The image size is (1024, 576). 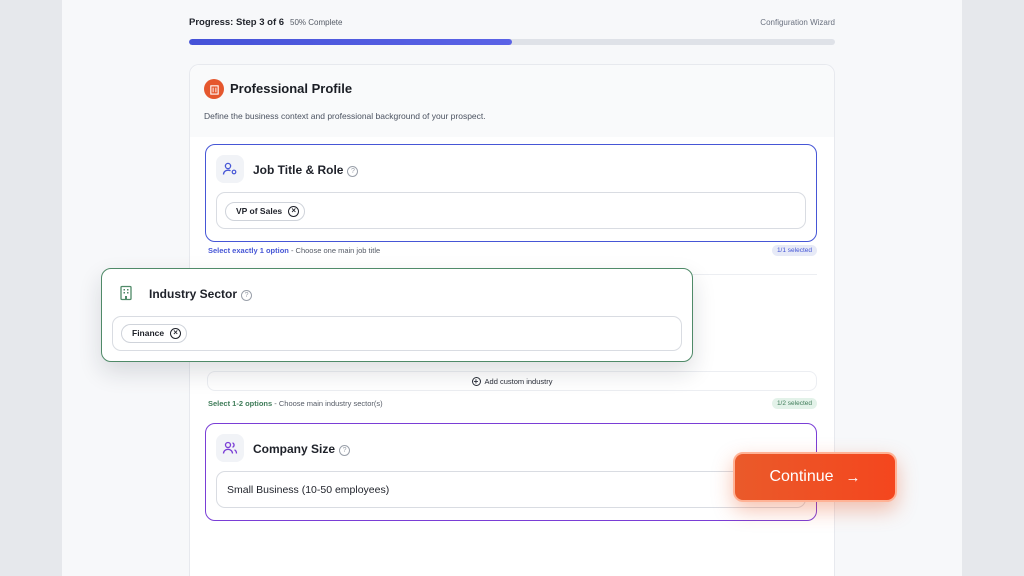 What do you see at coordinates (794, 250) in the screenshot?
I see `job-title-count-badge: 1/1 selected` at bounding box center [794, 250].